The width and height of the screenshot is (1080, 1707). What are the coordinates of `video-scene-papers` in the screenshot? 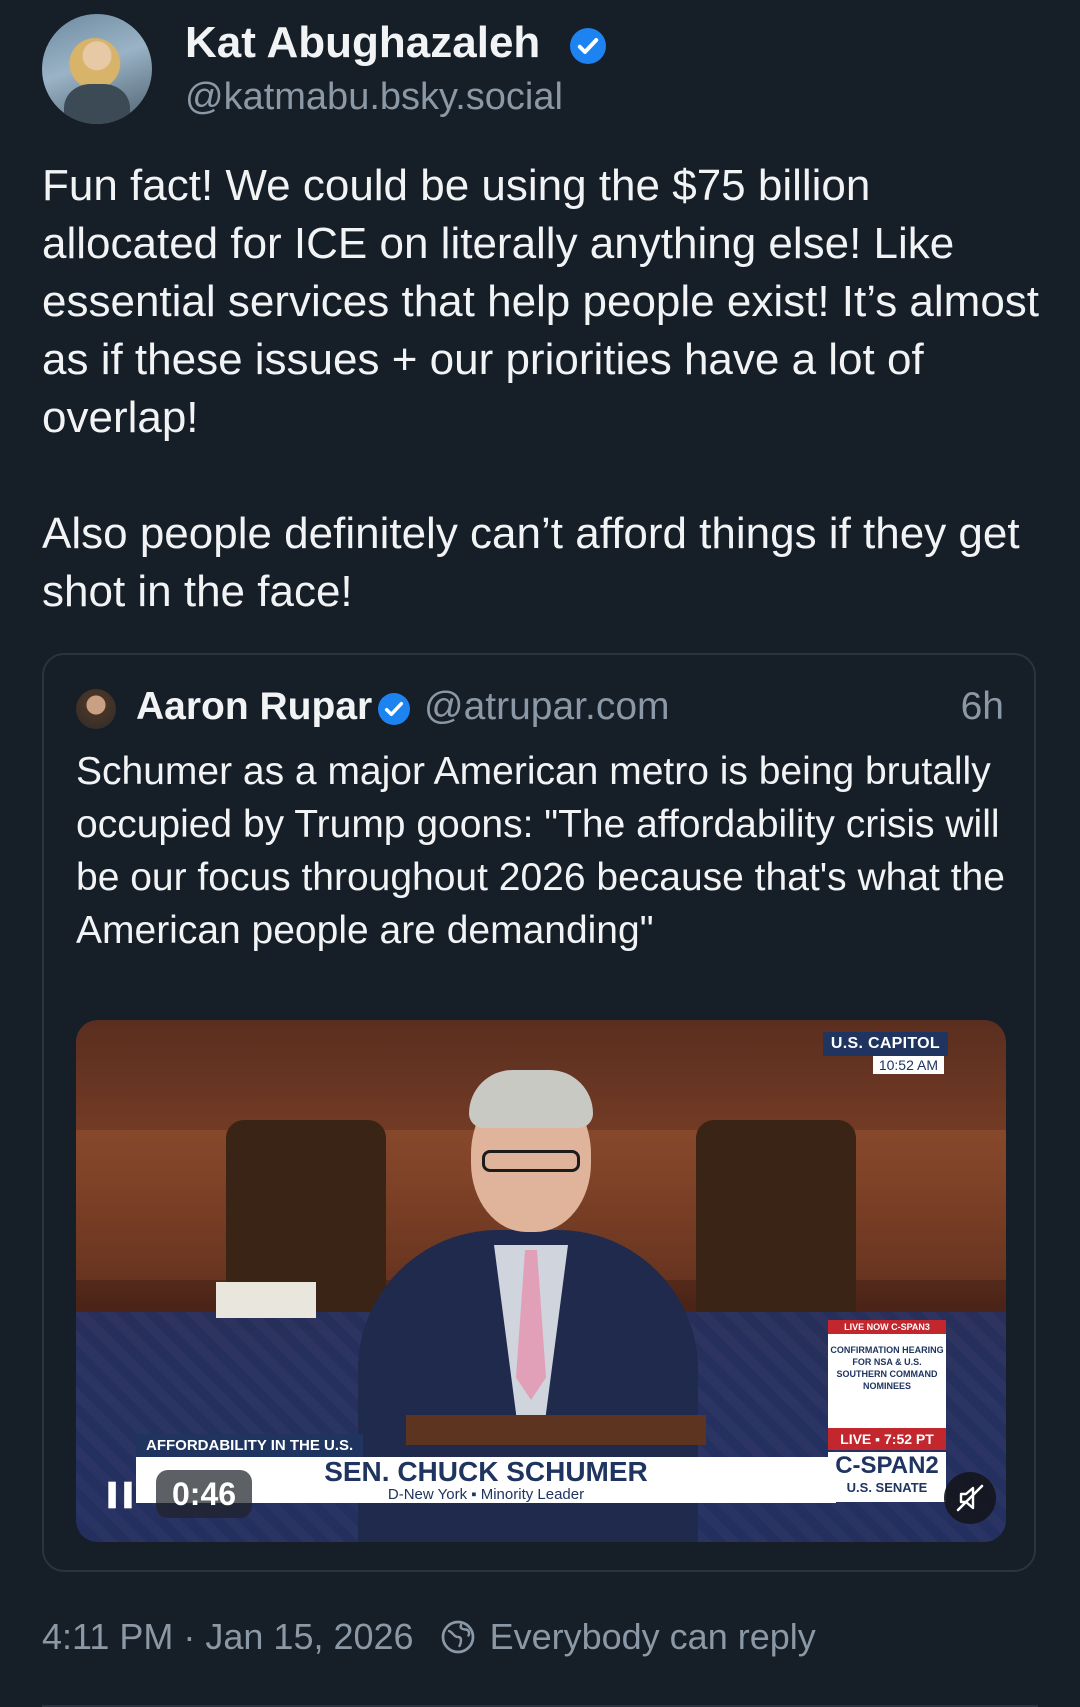 It's located at (266, 1300).